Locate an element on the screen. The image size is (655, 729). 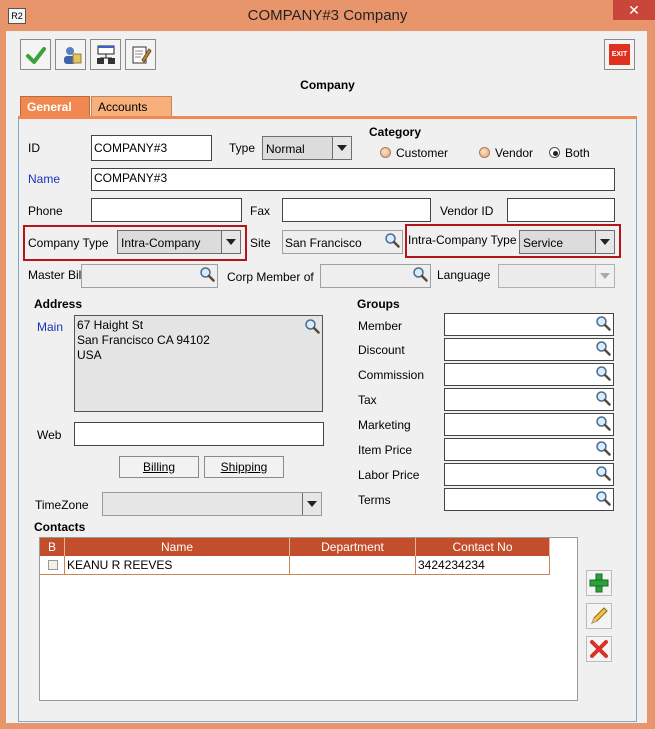
exit-icon: EXIT is located at coordinates (619, 54).